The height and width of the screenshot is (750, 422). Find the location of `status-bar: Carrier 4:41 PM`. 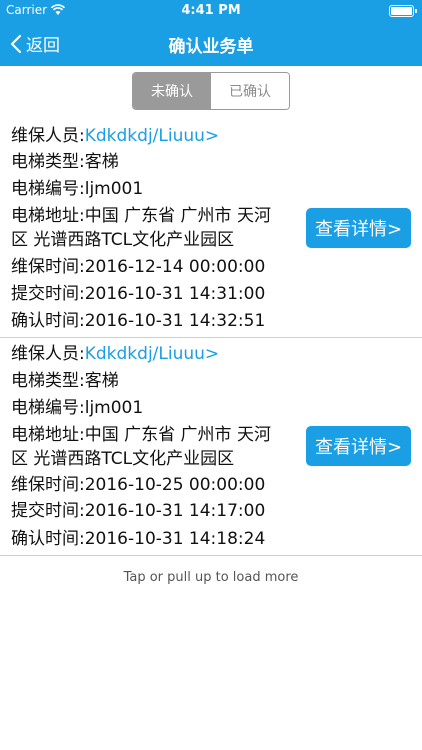

status-bar: Carrier 4:41 PM is located at coordinates (211, 11).